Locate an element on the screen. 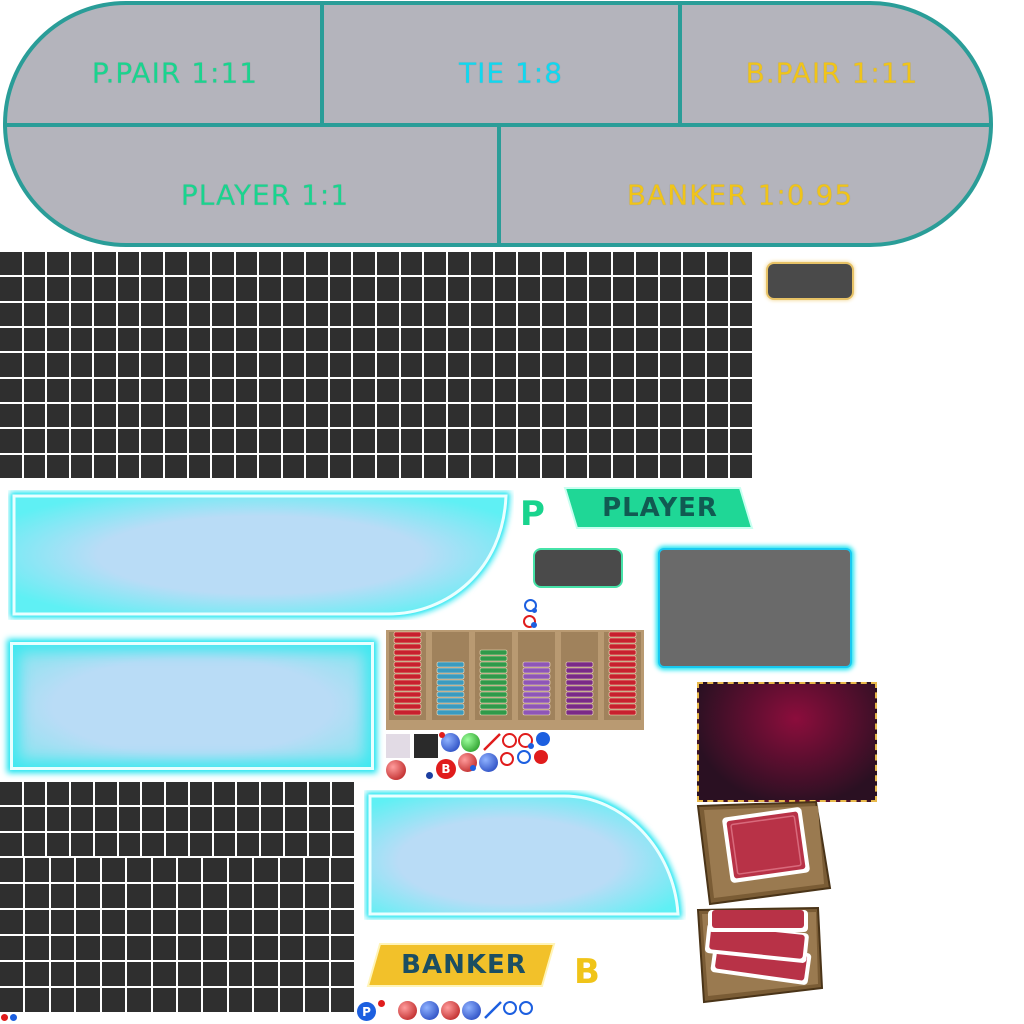  chip-rack is located at coordinates (515, 680).